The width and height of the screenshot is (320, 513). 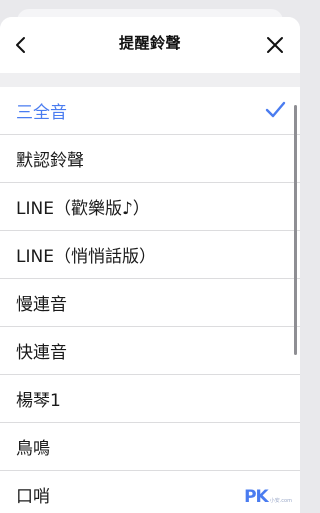 I want to click on list-item-label: LINE（歡樂版♪）, so click(x=83, y=209).